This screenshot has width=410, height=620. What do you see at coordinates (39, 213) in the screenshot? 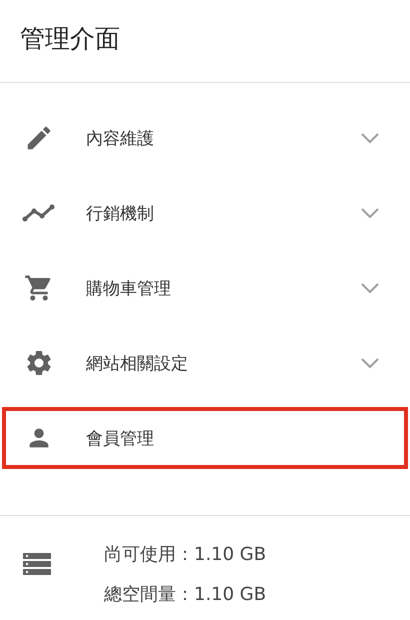
I see `line-chart-icon` at bounding box center [39, 213].